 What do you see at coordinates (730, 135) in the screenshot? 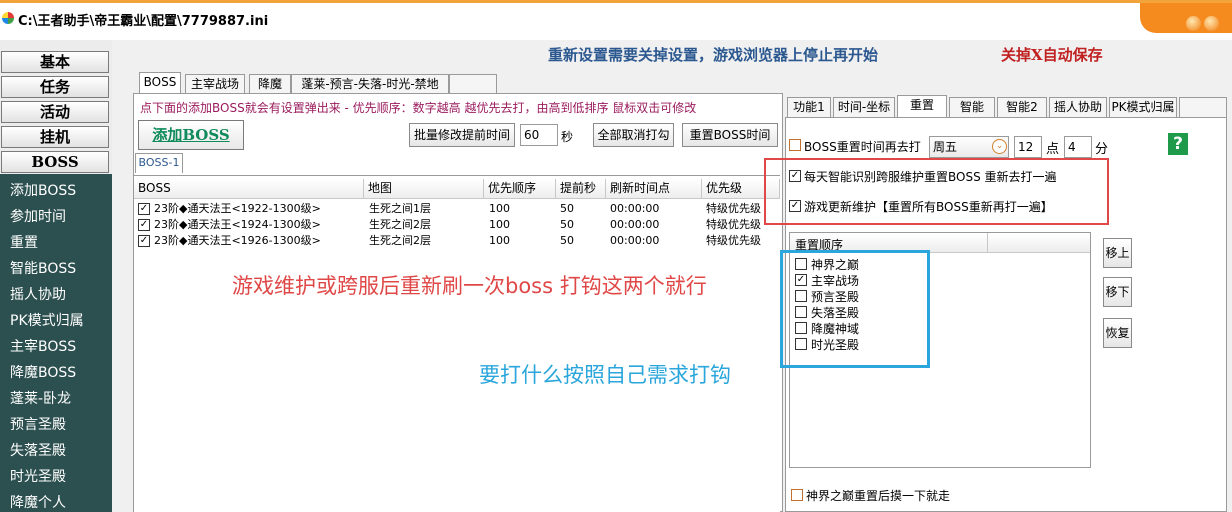
I see `reset-boss-time-button: 重置BOSS时间` at bounding box center [730, 135].